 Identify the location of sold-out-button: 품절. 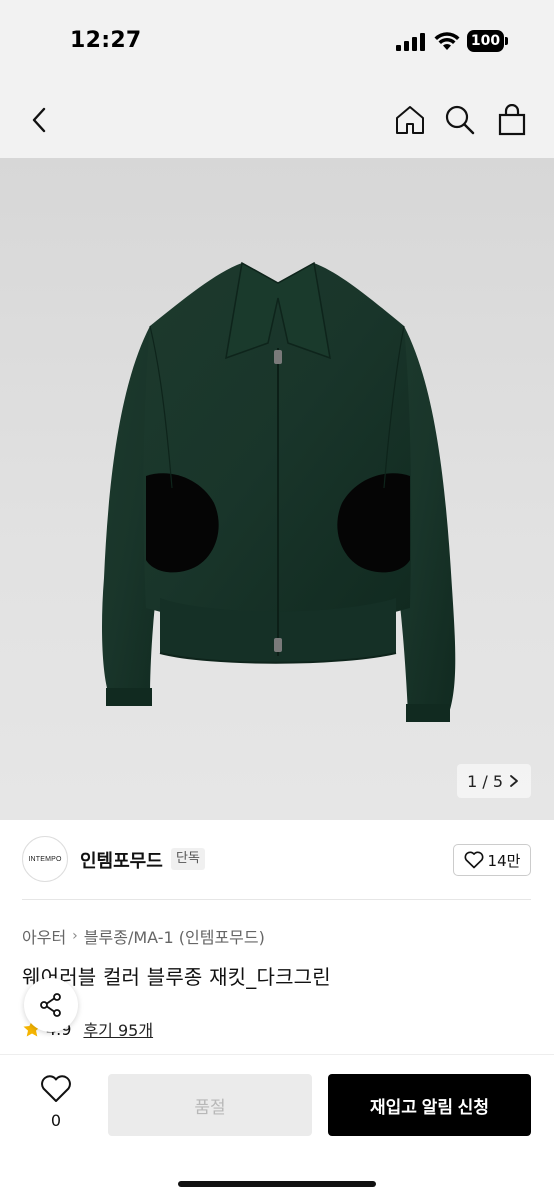
(210, 1105).